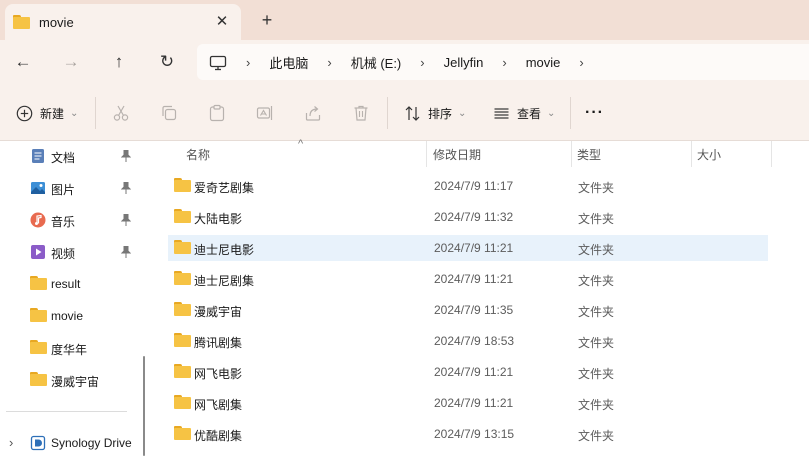  Describe the element at coordinates (306, 154) in the screenshot. I see `column-header-name: 名称` at that location.